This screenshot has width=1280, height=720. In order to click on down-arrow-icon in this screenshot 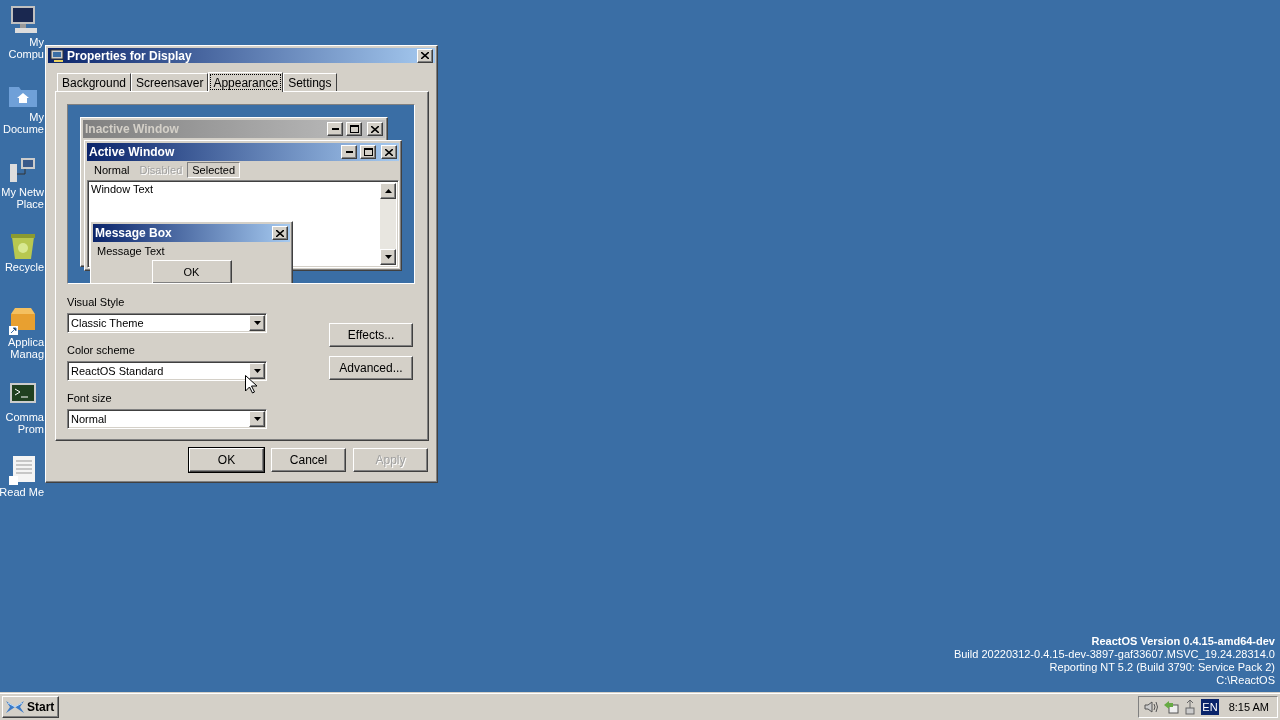, I will do `click(388, 257)`.